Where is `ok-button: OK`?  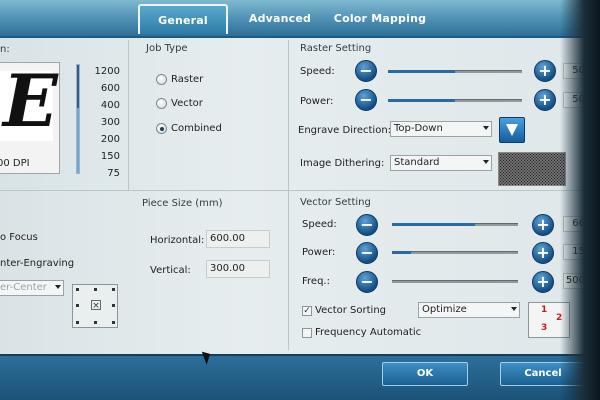 ok-button: OK is located at coordinates (425, 374).